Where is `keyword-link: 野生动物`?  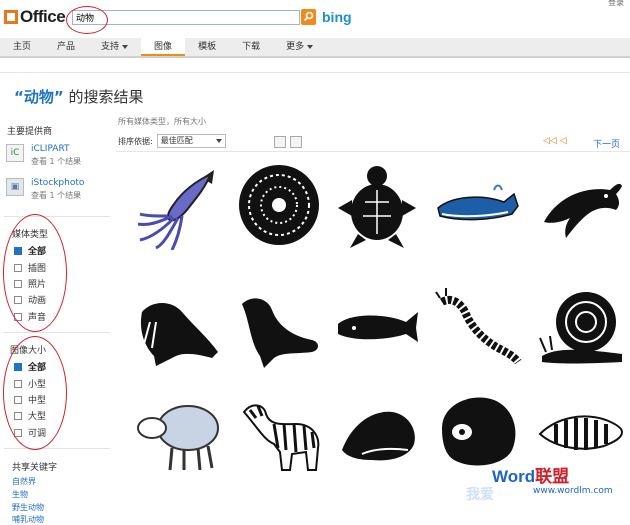 keyword-link: 野生动物 is located at coordinates (28, 507).